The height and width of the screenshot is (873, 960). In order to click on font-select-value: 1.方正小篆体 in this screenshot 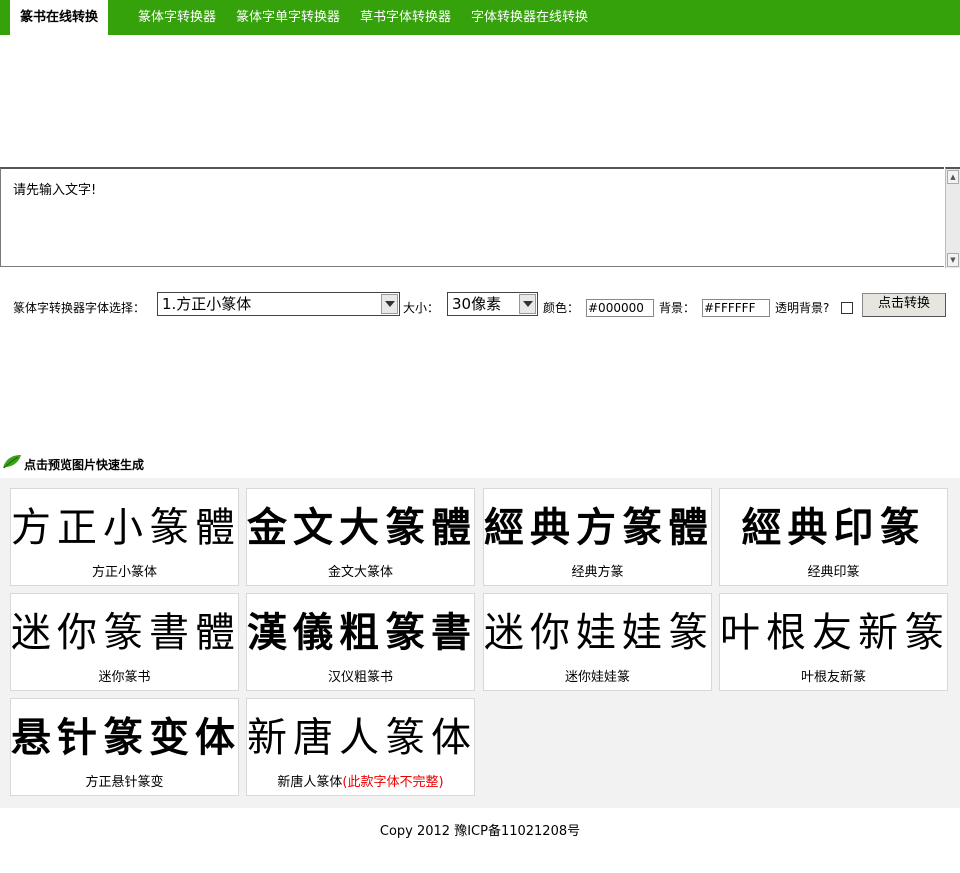, I will do `click(207, 304)`.